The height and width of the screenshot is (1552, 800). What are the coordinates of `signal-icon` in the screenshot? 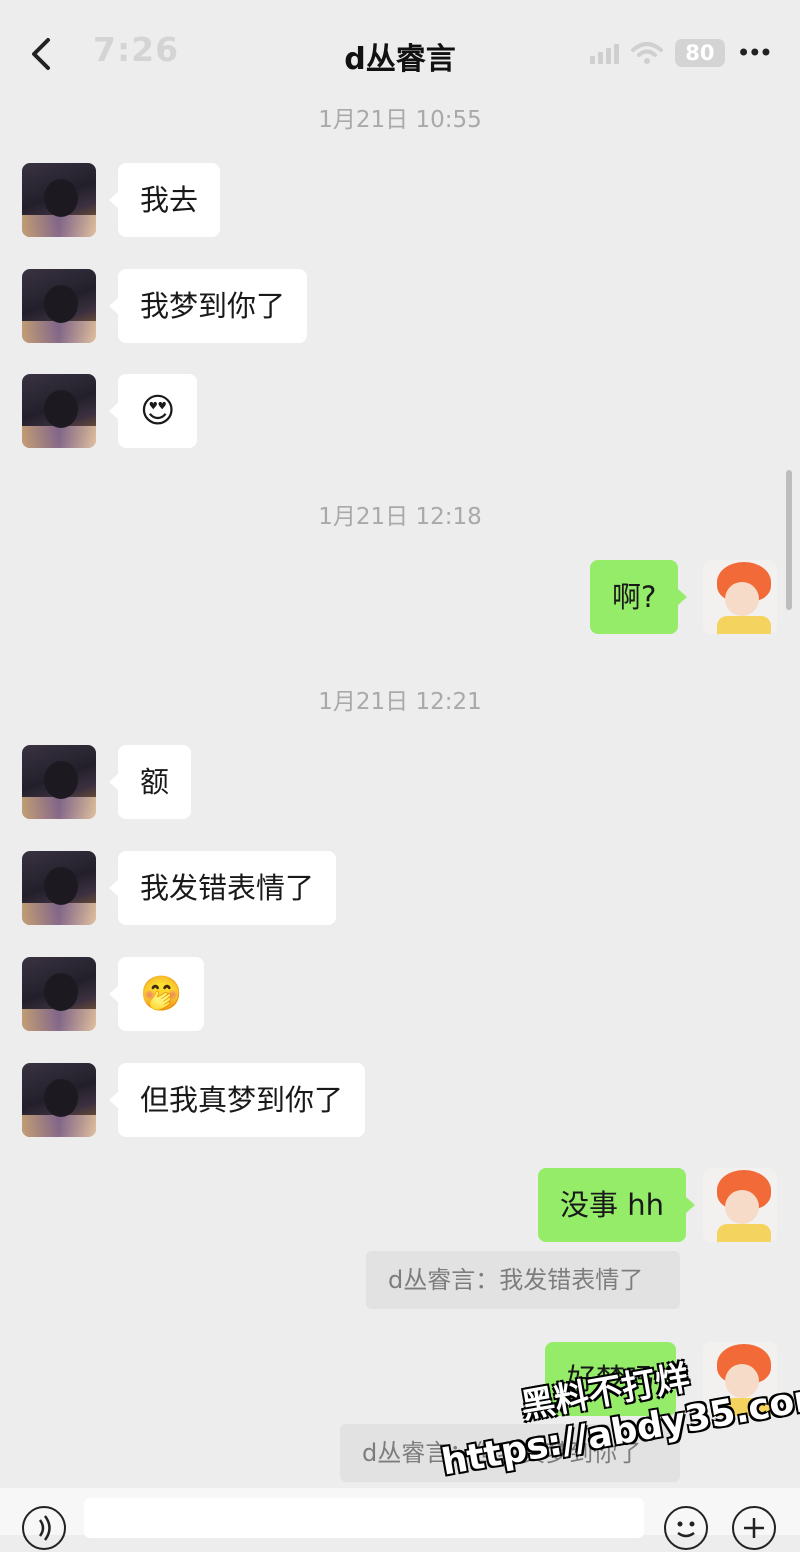 It's located at (605, 53).